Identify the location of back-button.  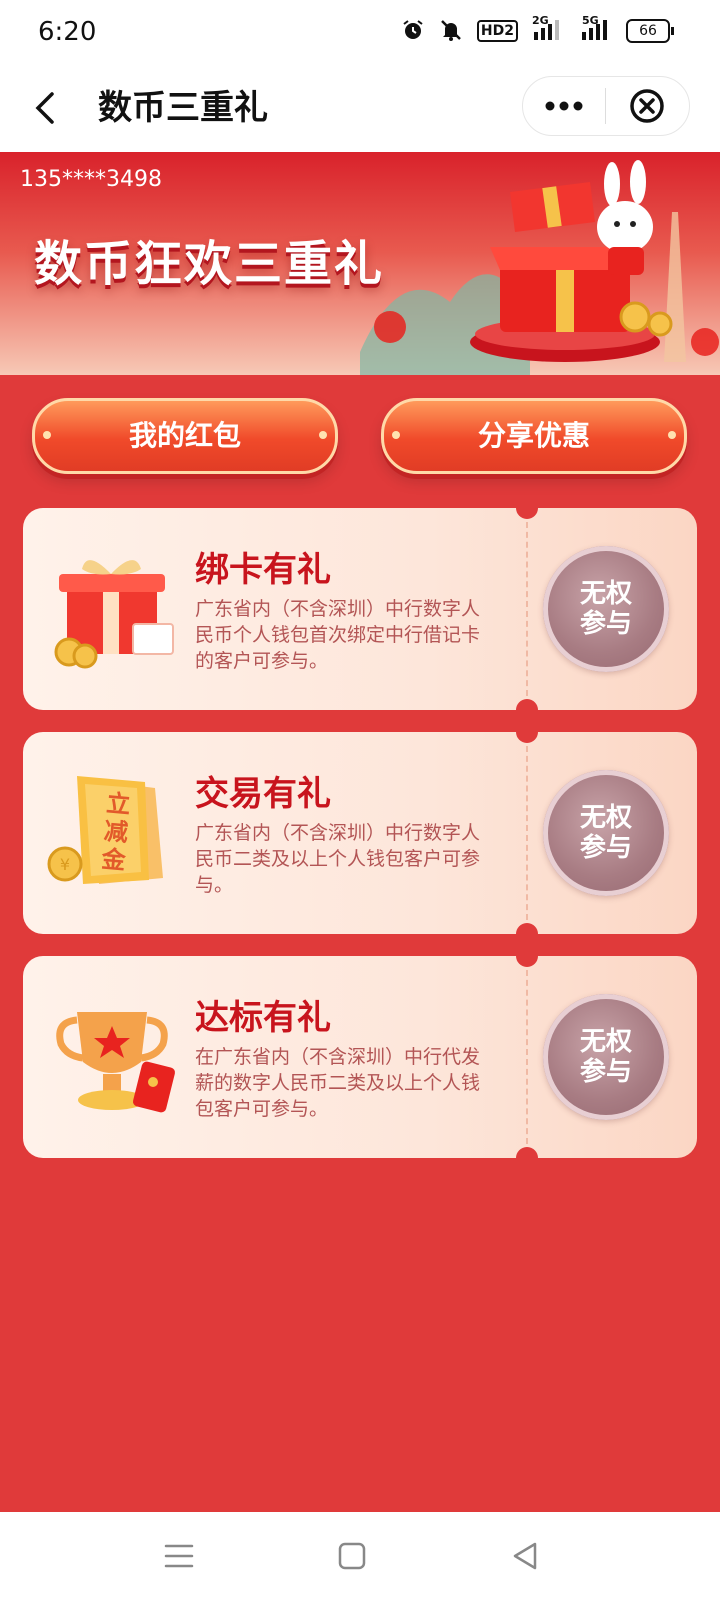
(46, 108).